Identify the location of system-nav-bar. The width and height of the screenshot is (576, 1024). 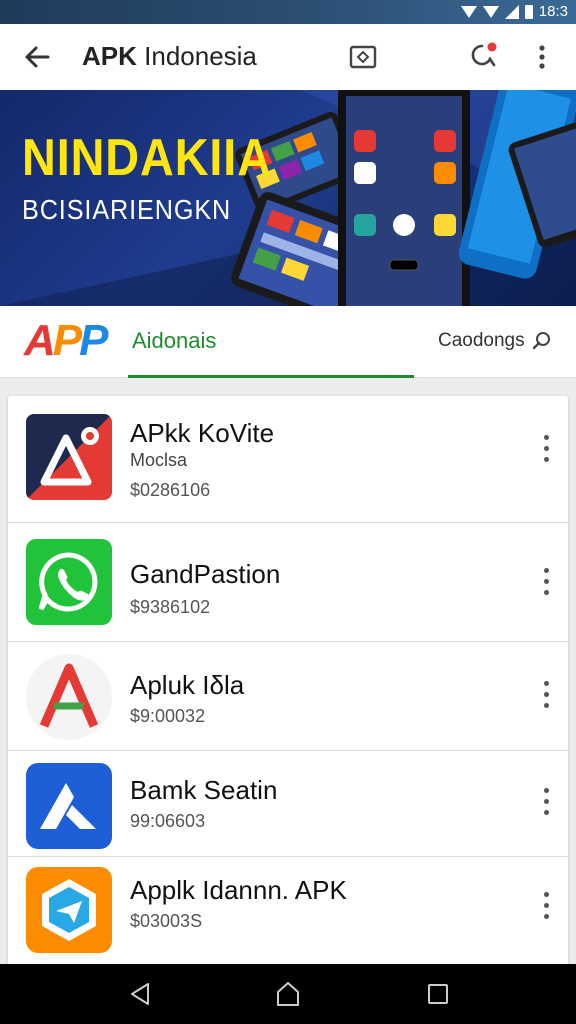
(288, 994).